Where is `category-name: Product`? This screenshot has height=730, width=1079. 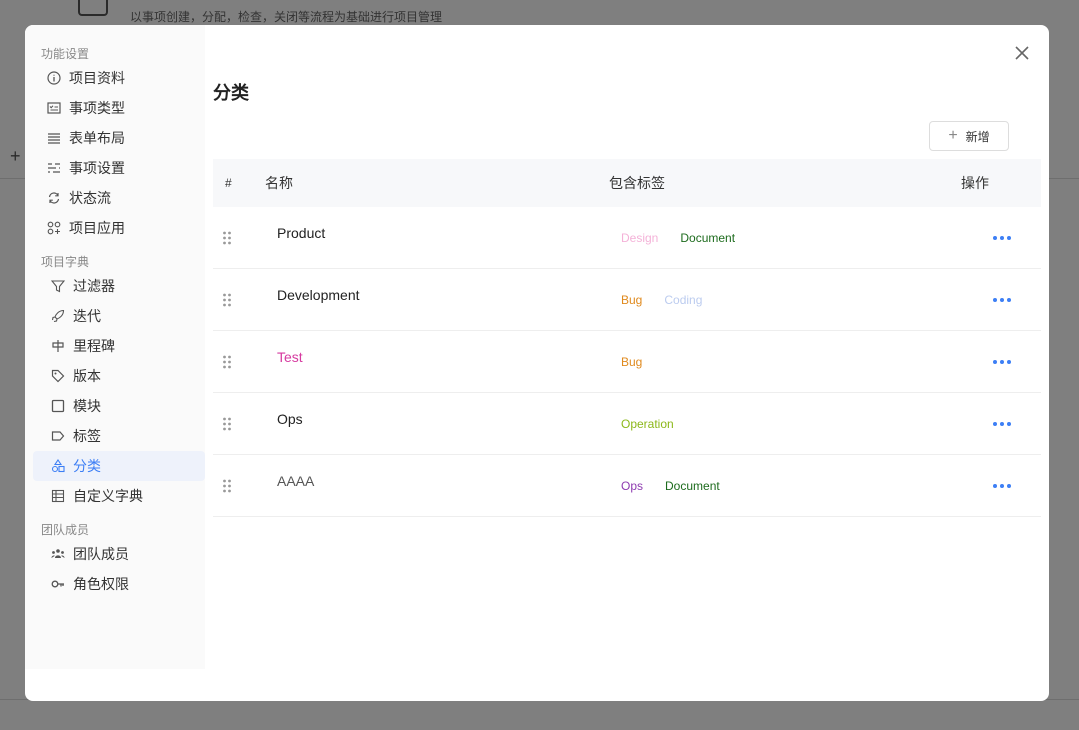
category-name: Product is located at coordinates (301, 233).